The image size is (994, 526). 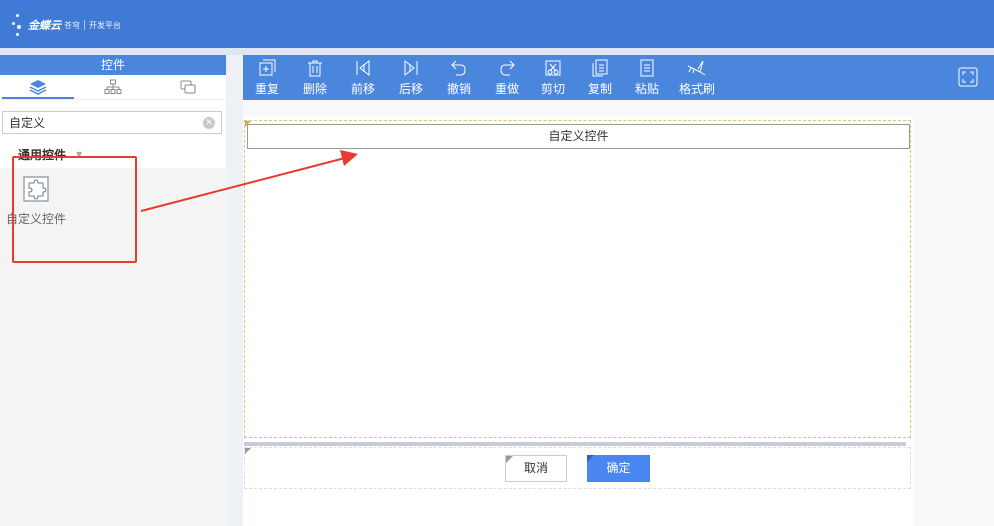 What do you see at coordinates (553, 77) in the screenshot?
I see `cut-button: 剪切` at bounding box center [553, 77].